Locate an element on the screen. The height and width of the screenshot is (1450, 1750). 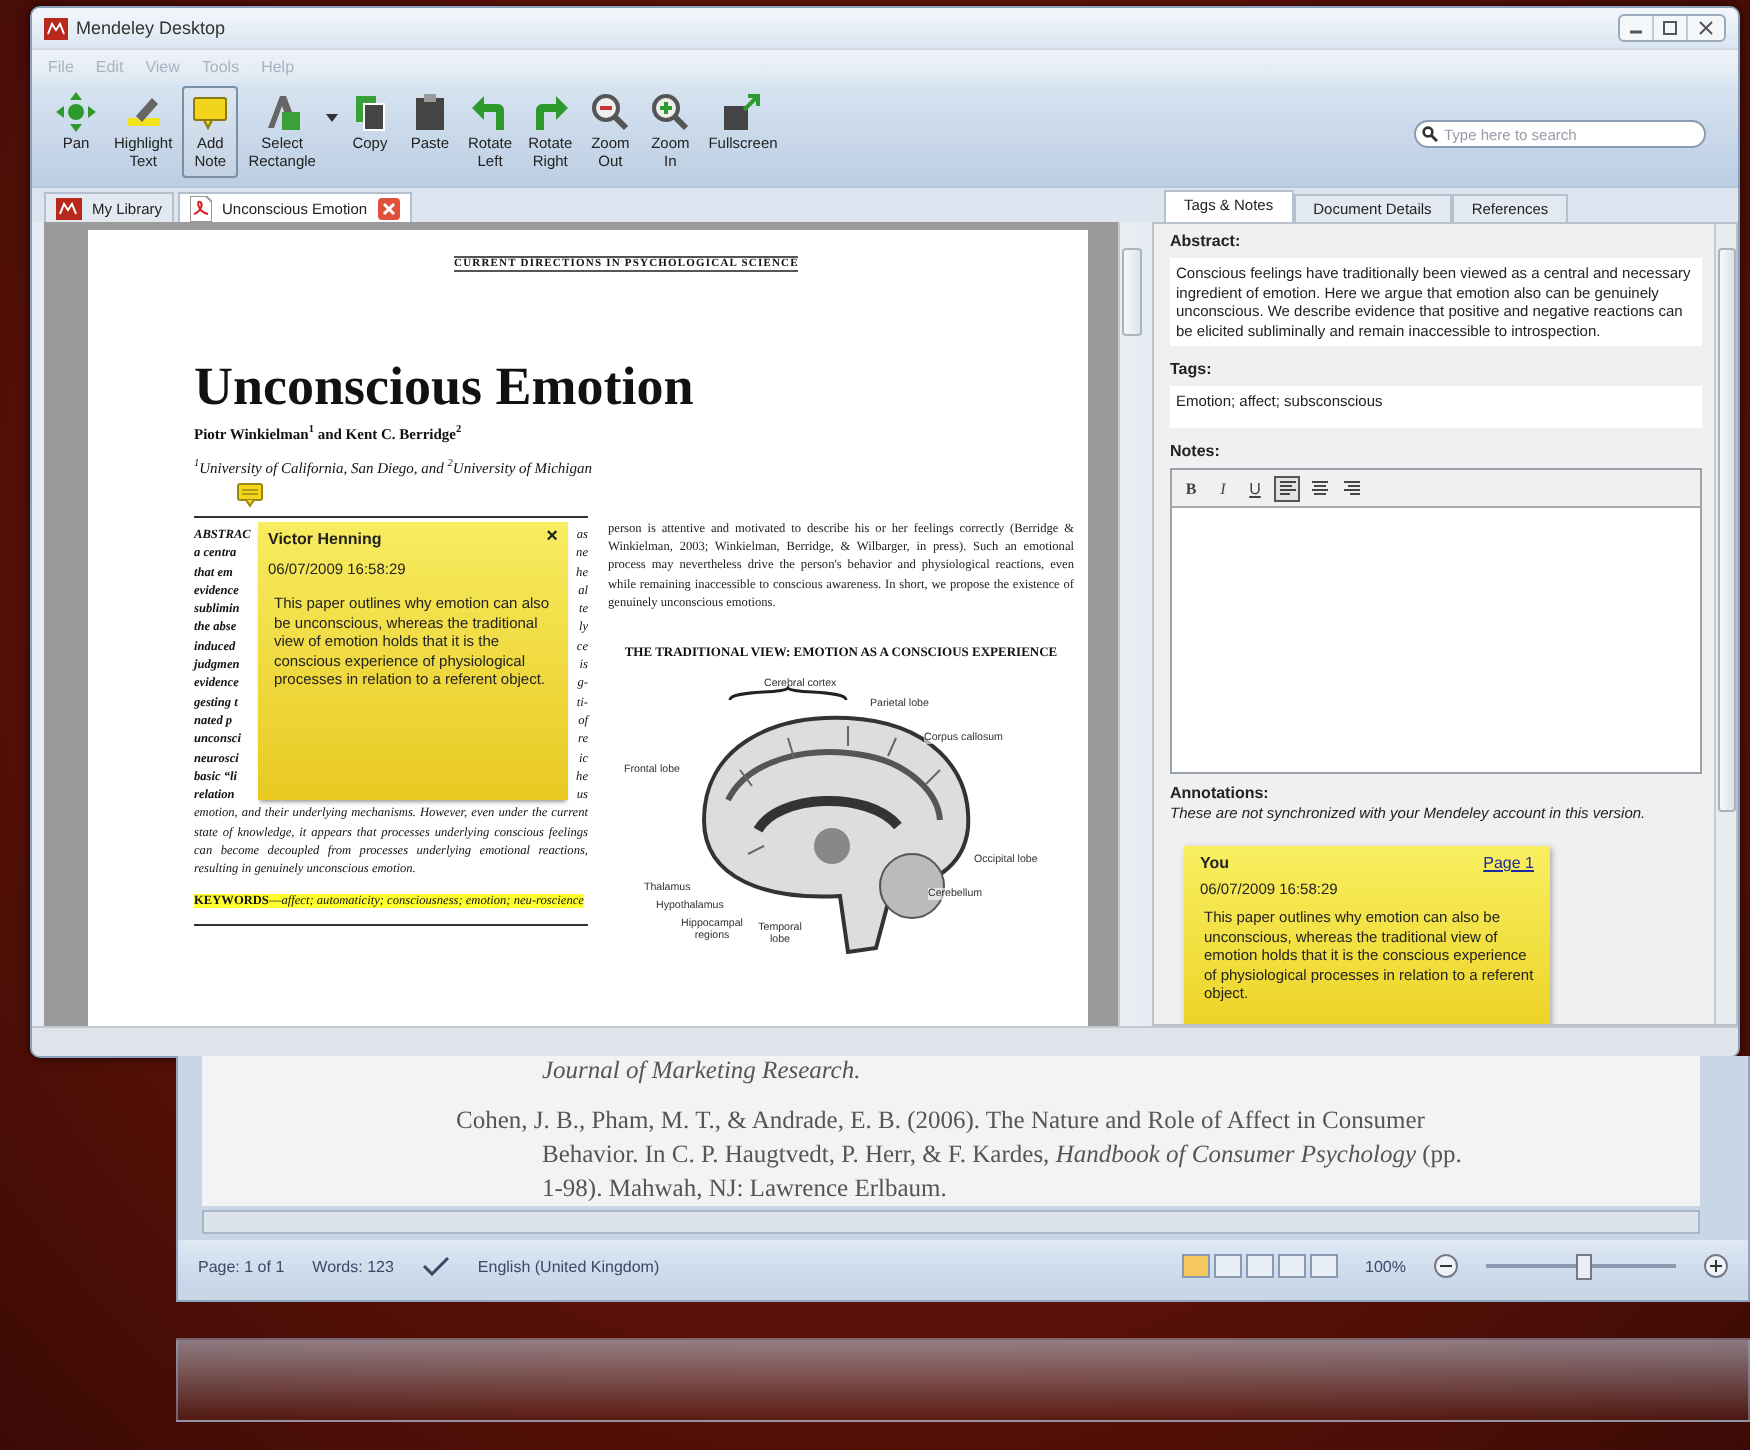
section-label: Abstract: is located at coordinates (1206, 241).